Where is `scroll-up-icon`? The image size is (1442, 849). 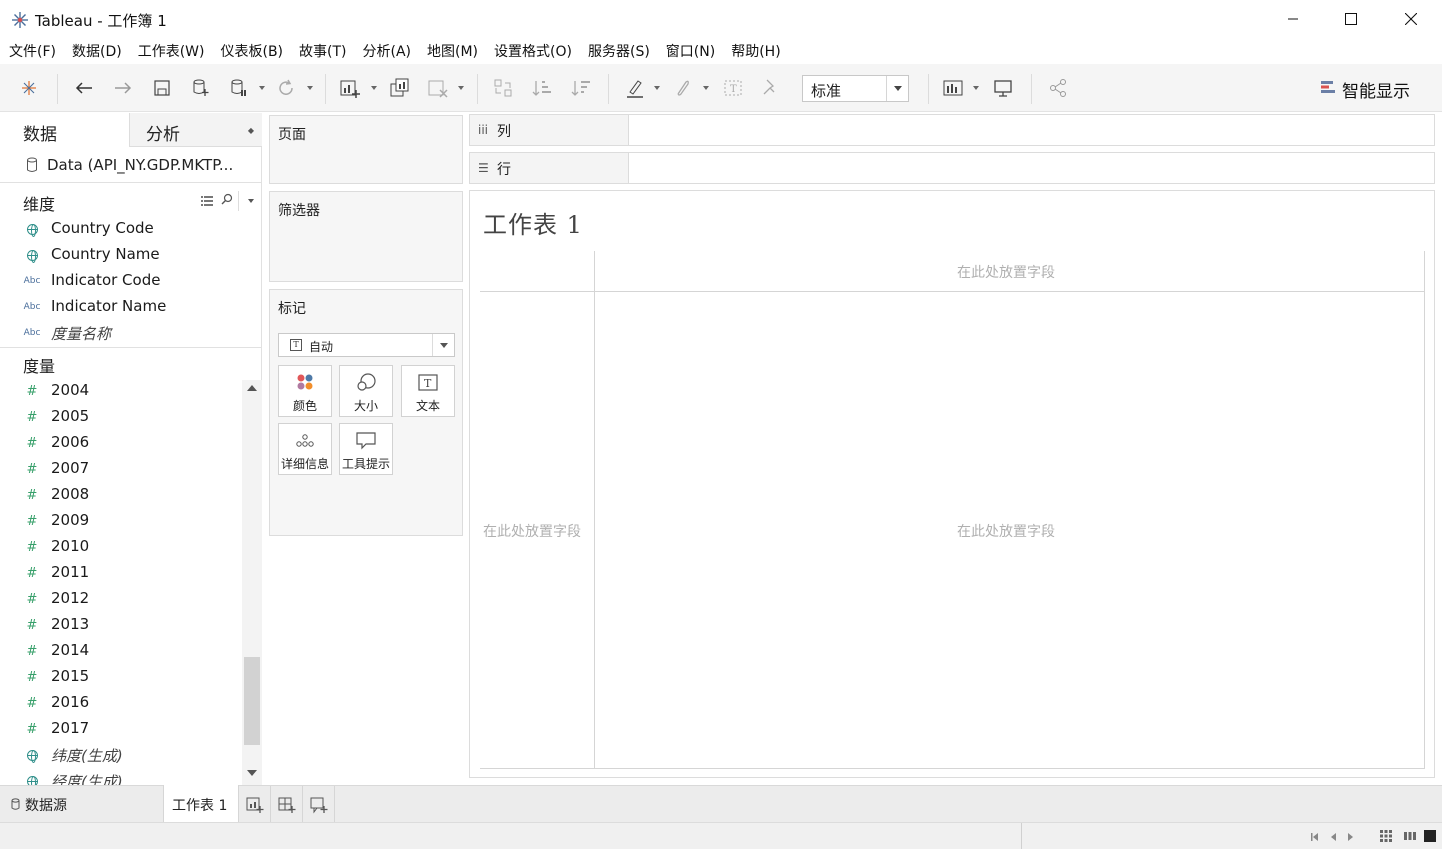 scroll-up-icon is located at coordinates (252, 388).